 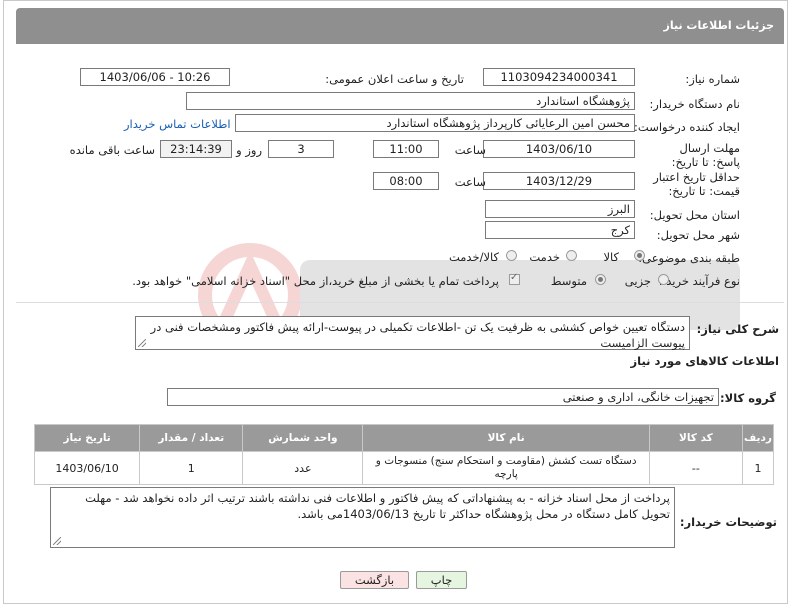 I want to click on category-option-goods-service: کالا/خدمت, so click(x=473, y=257).